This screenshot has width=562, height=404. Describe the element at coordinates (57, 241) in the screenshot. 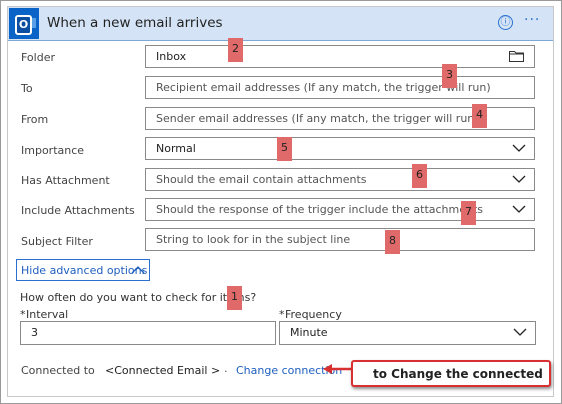

I see `subject-filter-label: Subject Filter` at that location.